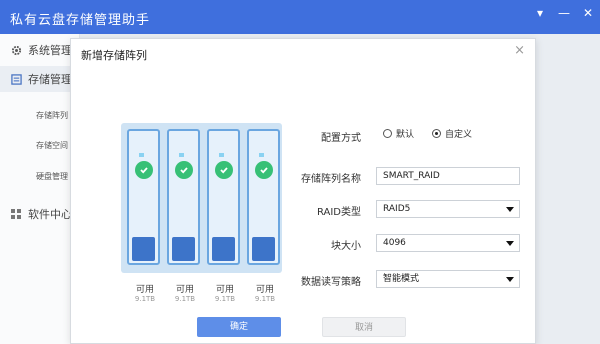 The width and height of the screenshot is (600, 344). Describe the element at coordinates (50, 79) in the screenshot. I see `sidebar-item-label: 存储管理` at that location.